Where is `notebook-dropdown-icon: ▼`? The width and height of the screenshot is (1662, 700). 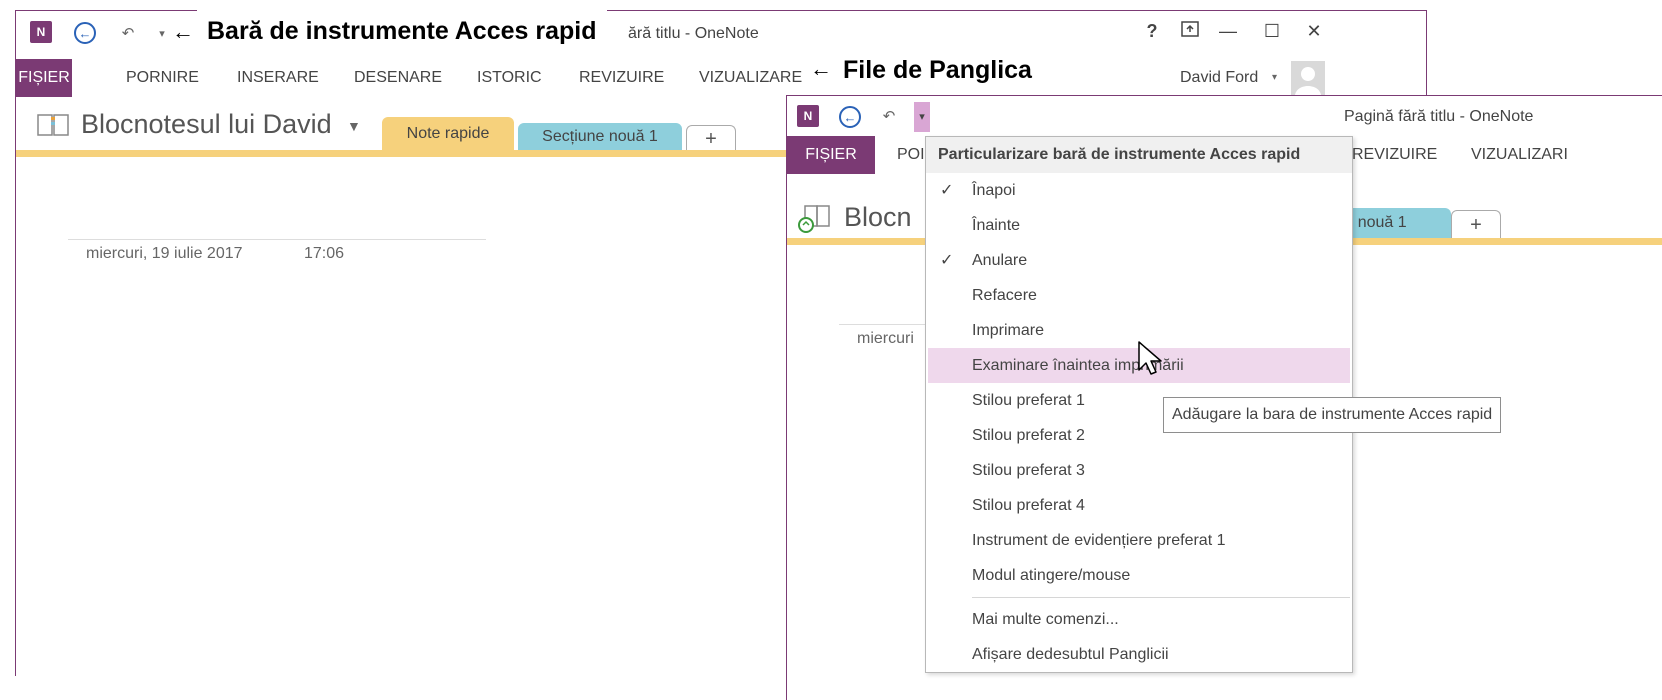
notebook-dropdown-icon: ▼ is located at coordinates (354, 126).